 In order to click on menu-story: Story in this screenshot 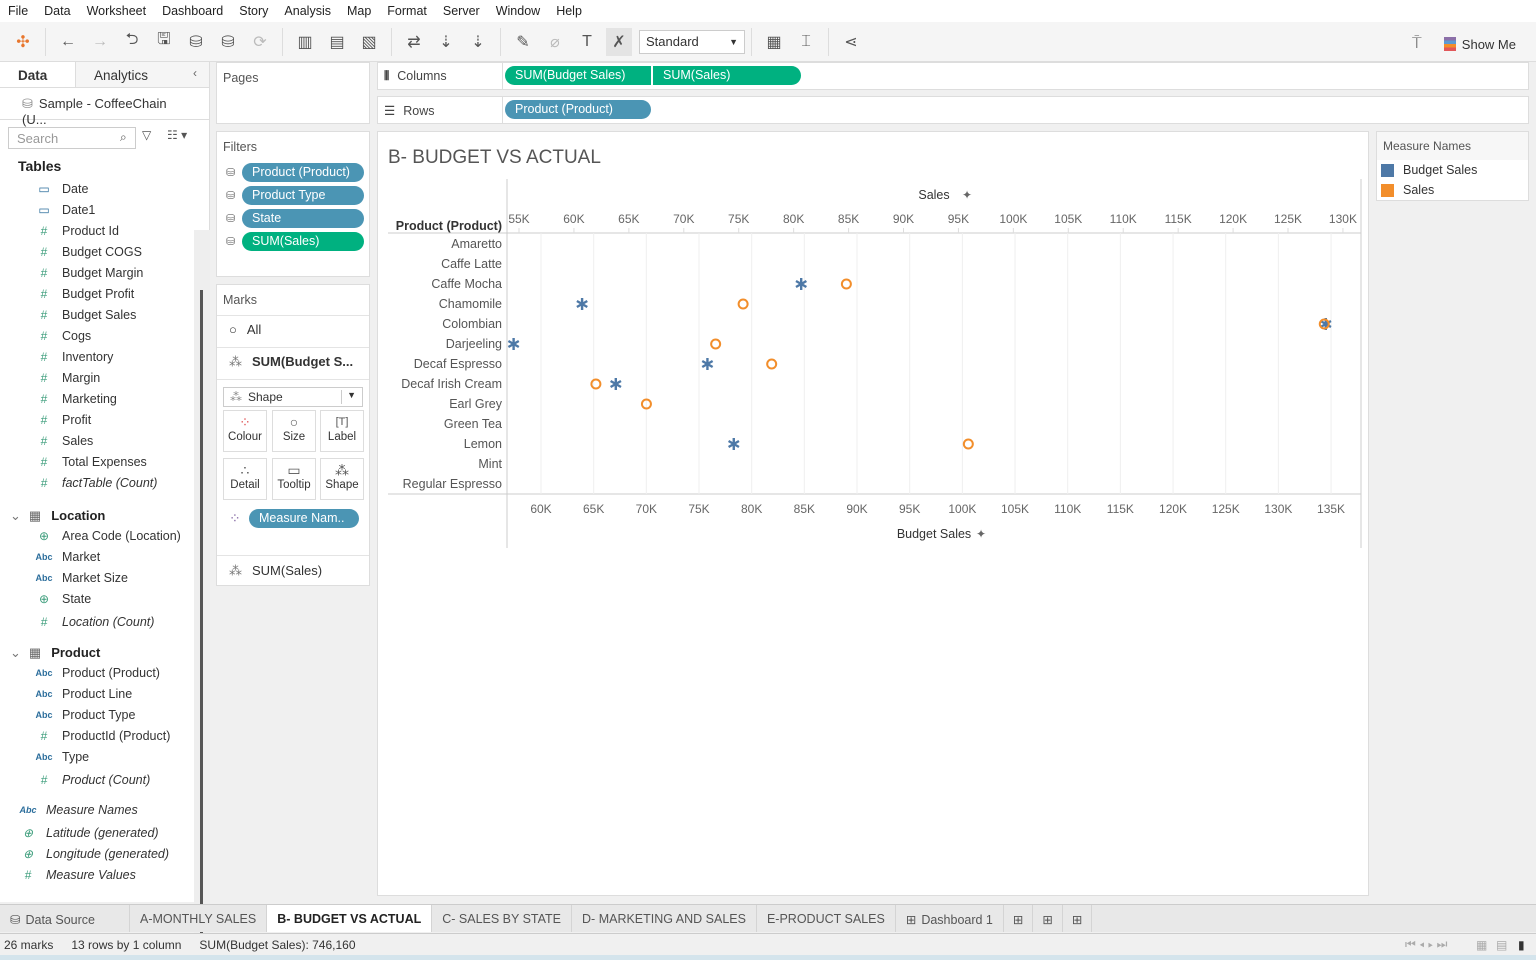, I will do `click(253, 11)`.